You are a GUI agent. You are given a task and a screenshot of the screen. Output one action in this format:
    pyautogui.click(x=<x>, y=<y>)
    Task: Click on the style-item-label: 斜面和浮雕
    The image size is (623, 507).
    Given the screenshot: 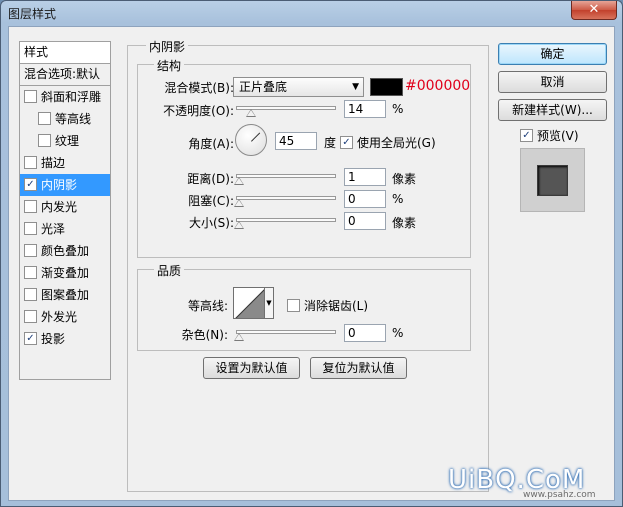 What is the action you would take?
    pyautogui.click(x=71, y=97)
    